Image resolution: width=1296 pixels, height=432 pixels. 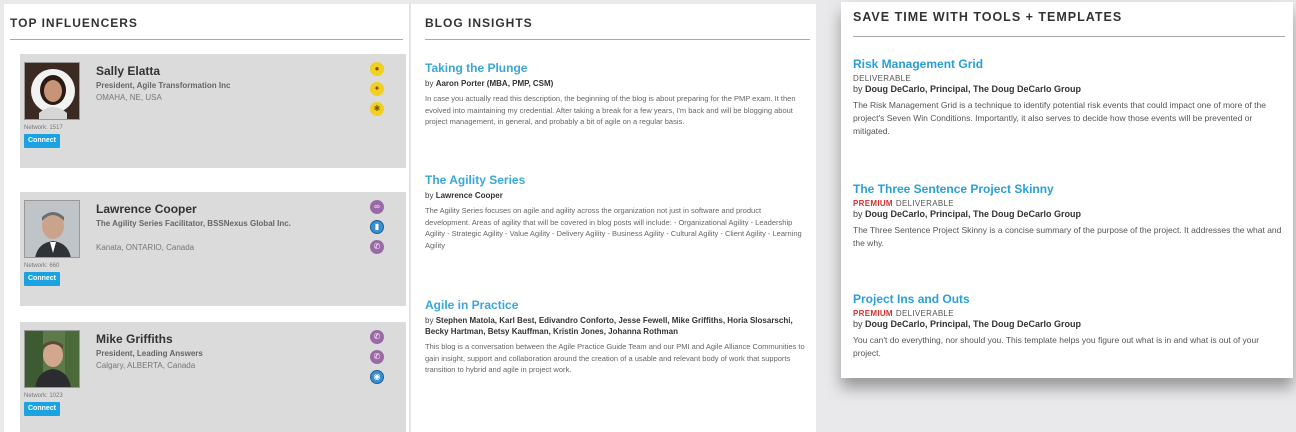 I want to click on gold-ribbon-icon: ✦, so click(x=377, y=89).